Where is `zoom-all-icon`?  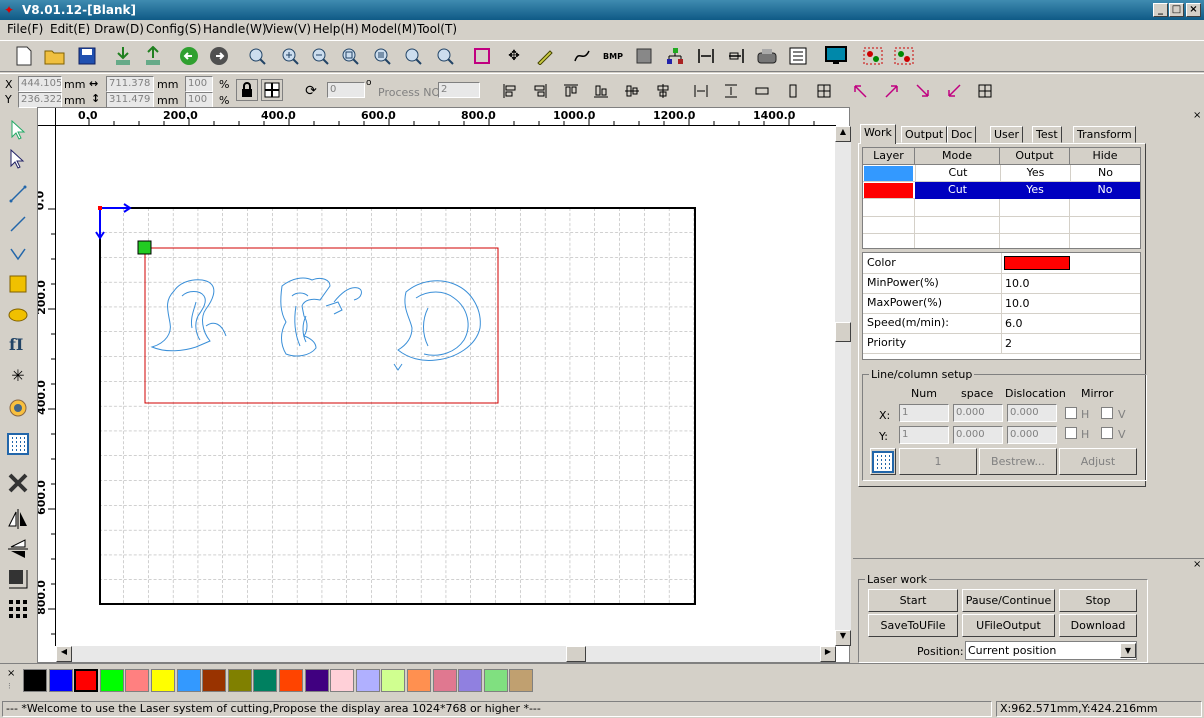 zoom-all-icon is located at coordinates (382, 56).